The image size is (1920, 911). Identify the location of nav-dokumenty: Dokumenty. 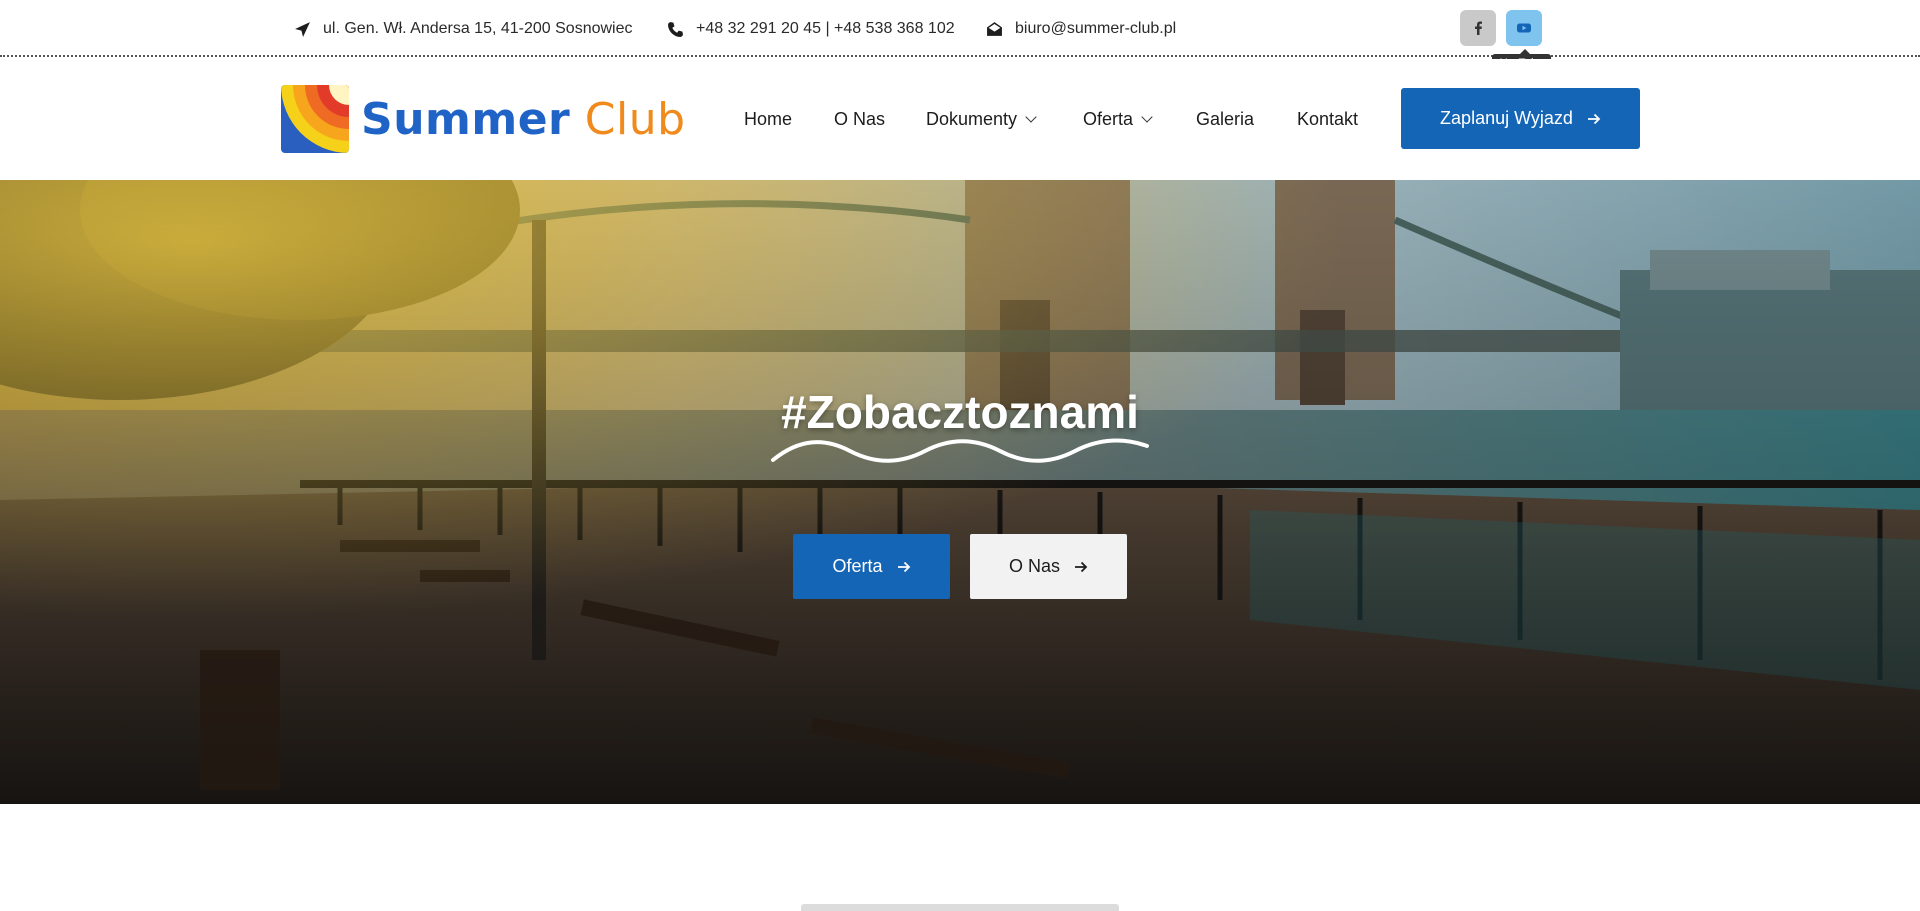
(981, 119).